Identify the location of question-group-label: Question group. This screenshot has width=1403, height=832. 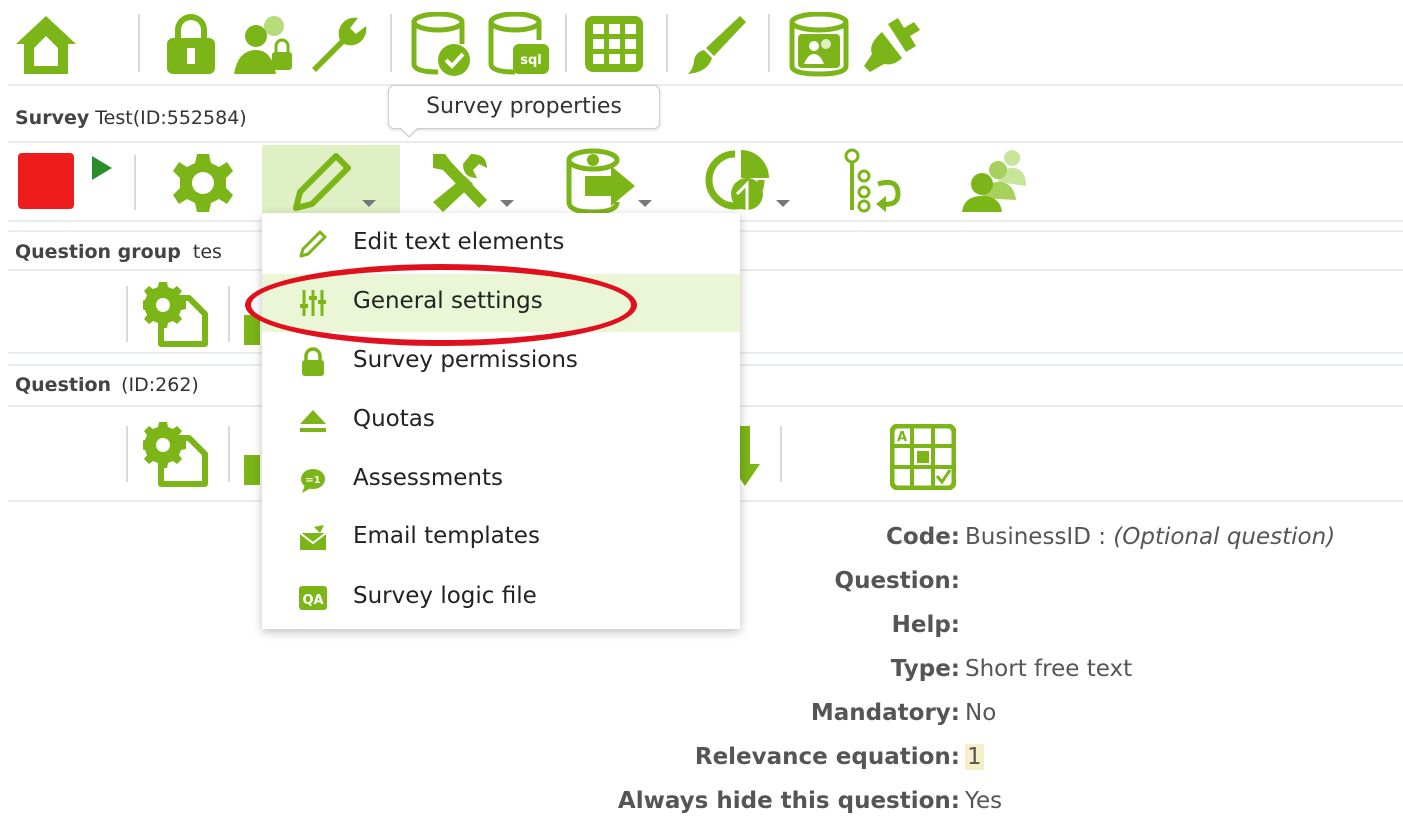
(98, 252).